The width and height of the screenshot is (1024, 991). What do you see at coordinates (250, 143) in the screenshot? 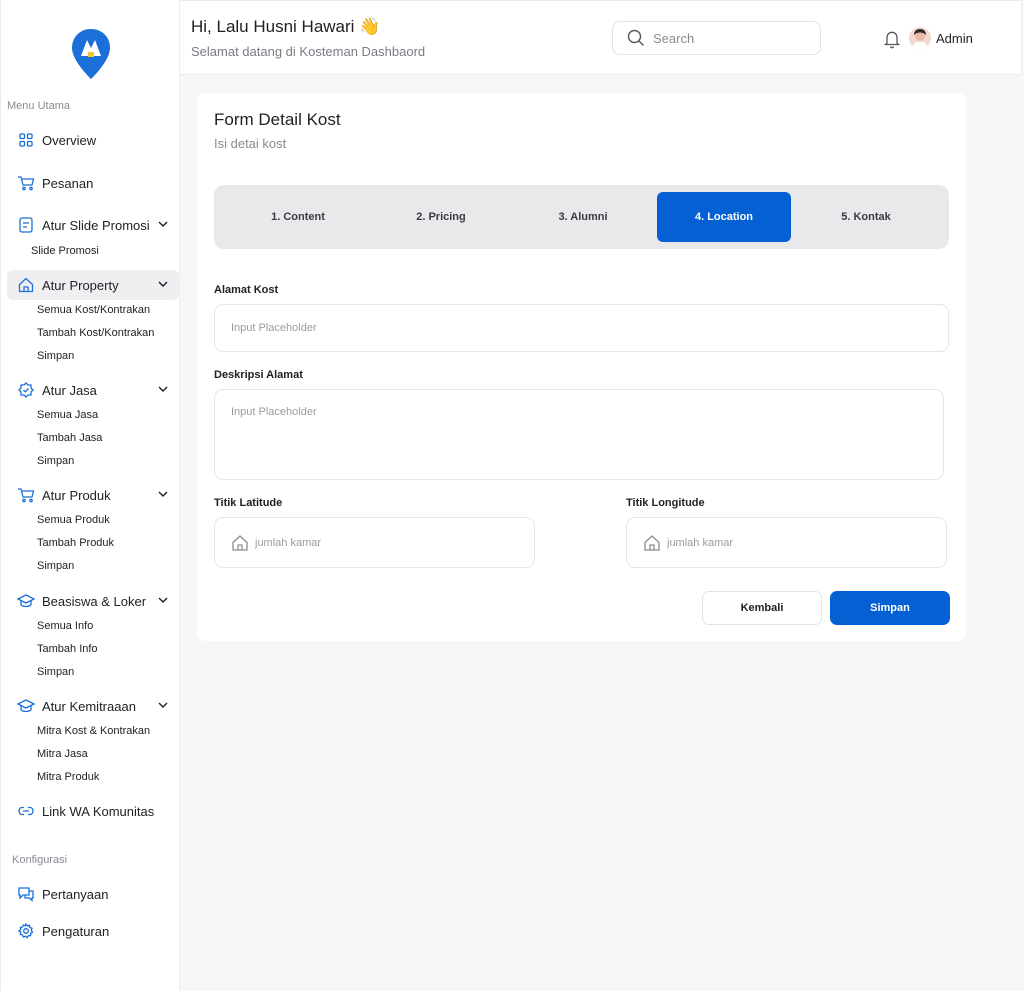
I see `page-subtitle: Isi detai kost` at bounding box center [250, 143].